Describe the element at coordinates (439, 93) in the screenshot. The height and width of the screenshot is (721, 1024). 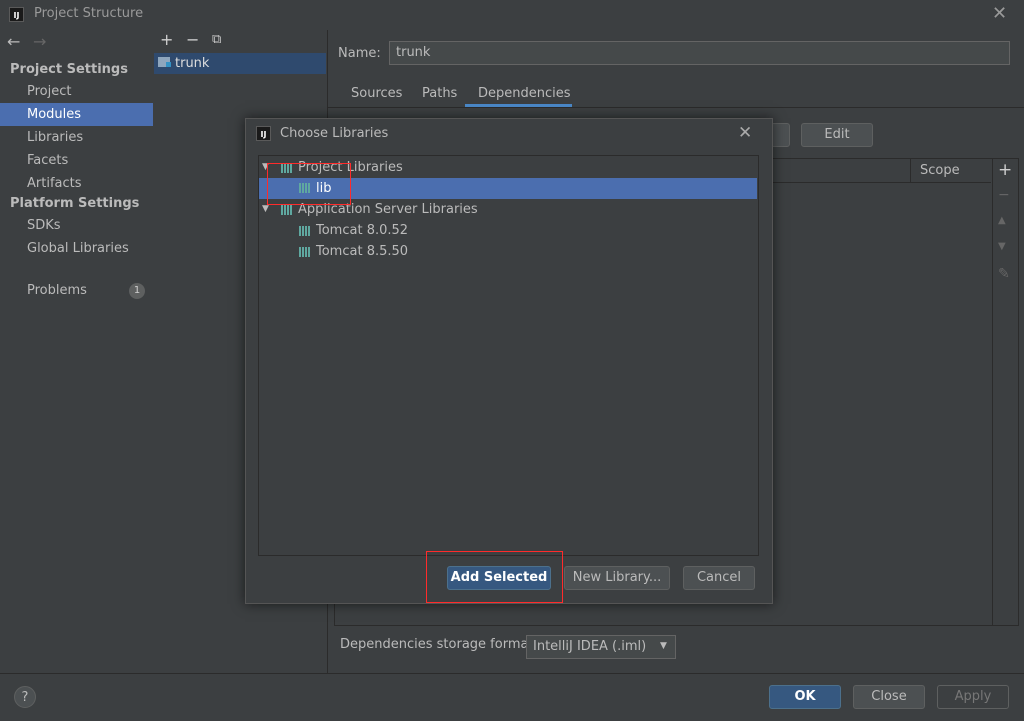
I see `tab-paths: Paths` at that location.